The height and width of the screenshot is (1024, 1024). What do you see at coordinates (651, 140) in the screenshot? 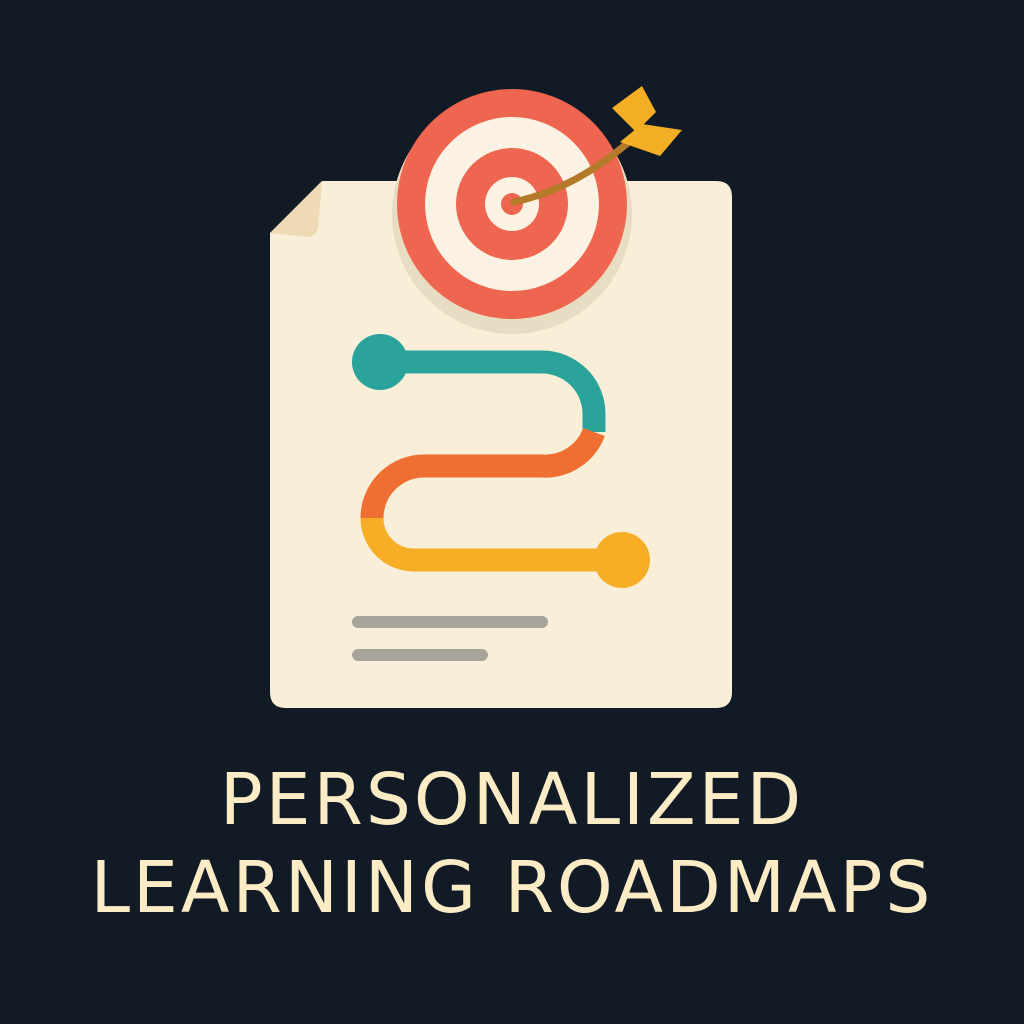
I see `arrow-fletching-lower` at bounding box center [651, 140].